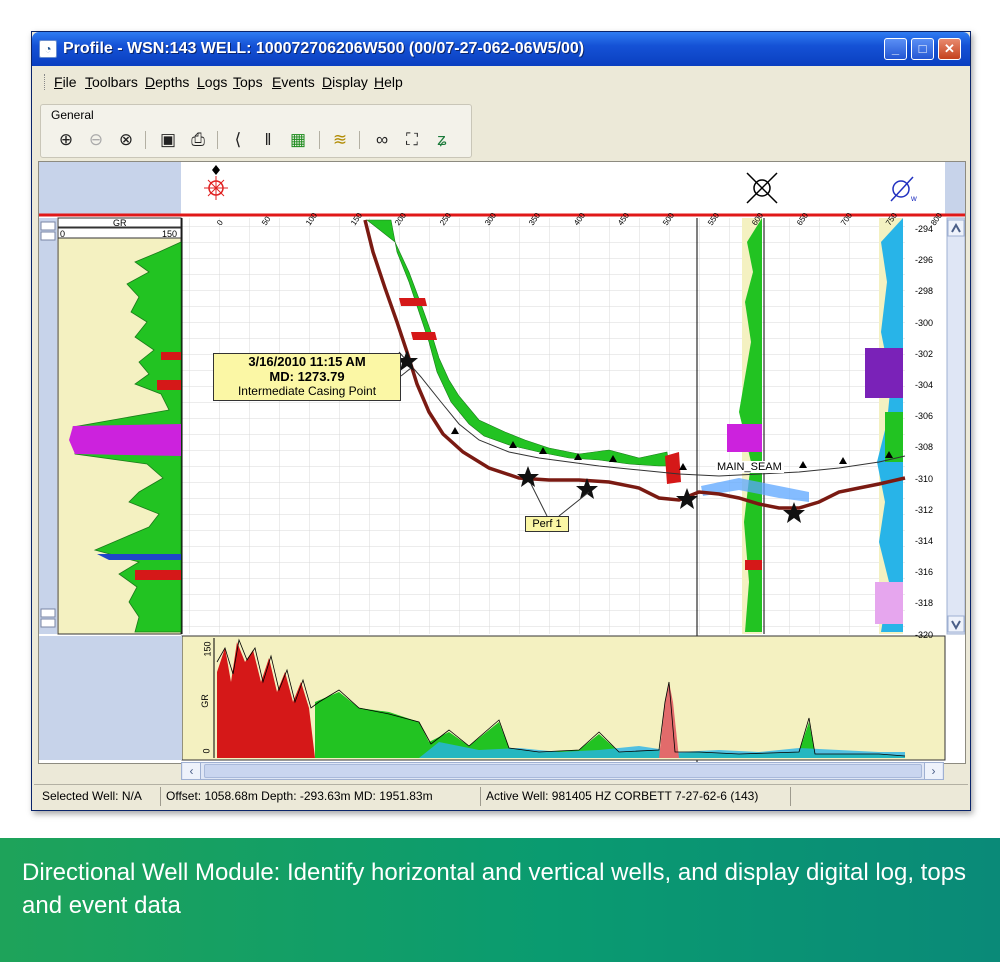  What do you see at coordinates (198, 140) in the screenshot?
I see `export-icon: ⎙` at bounding box center [198, 140].